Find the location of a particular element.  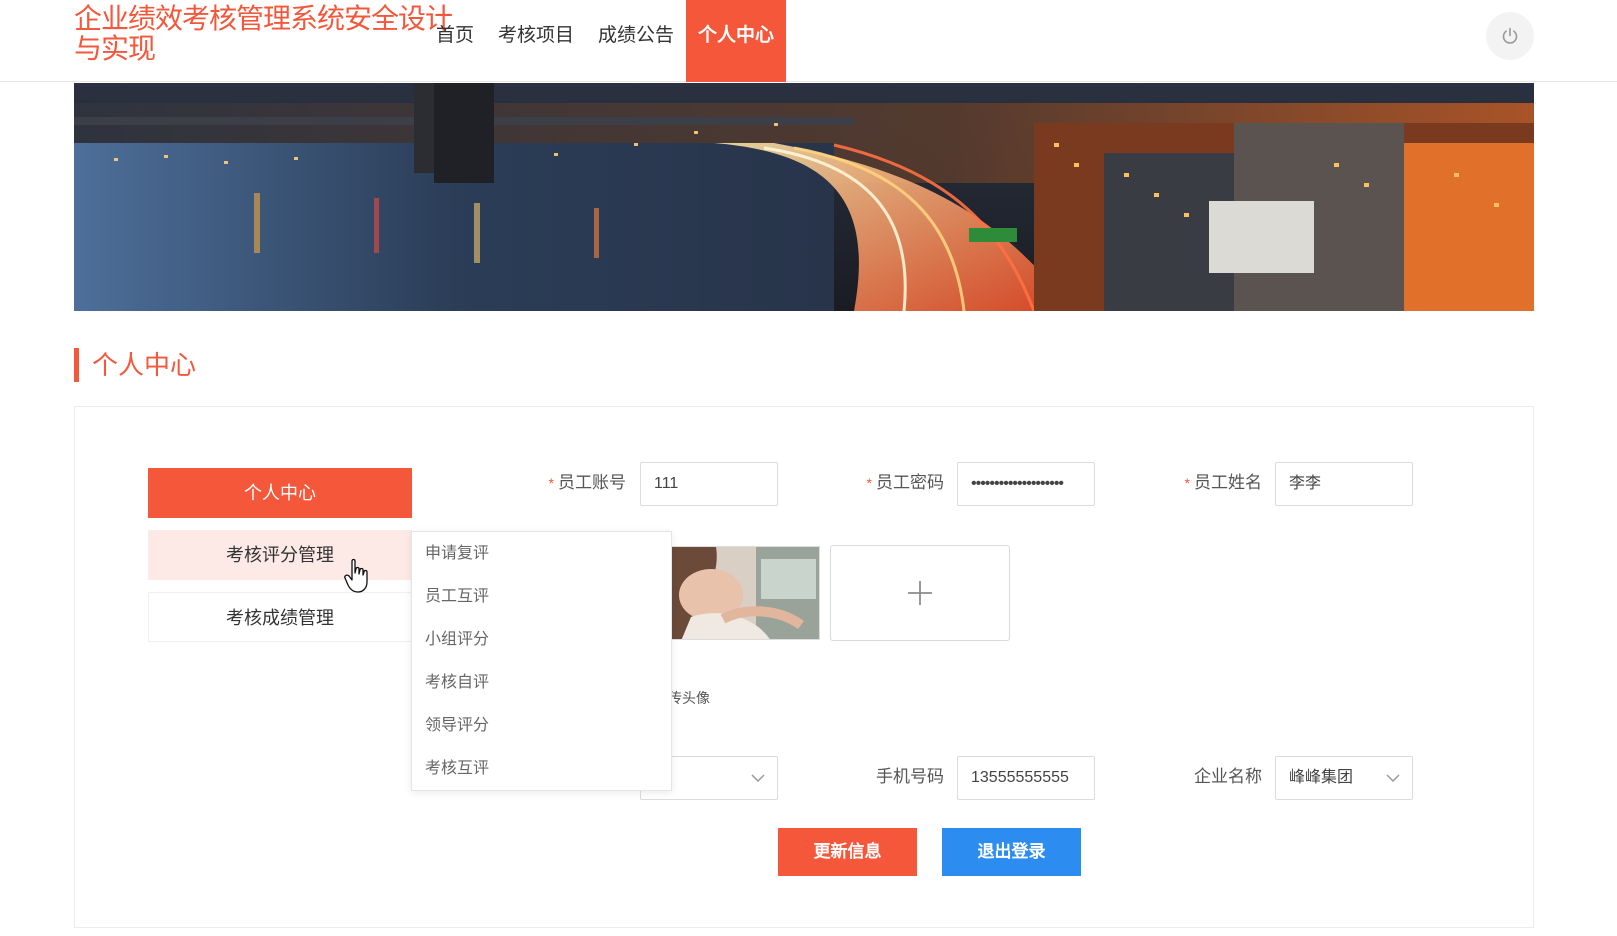

update-info-button: 更新信息 is located at coordinates (847, 852).